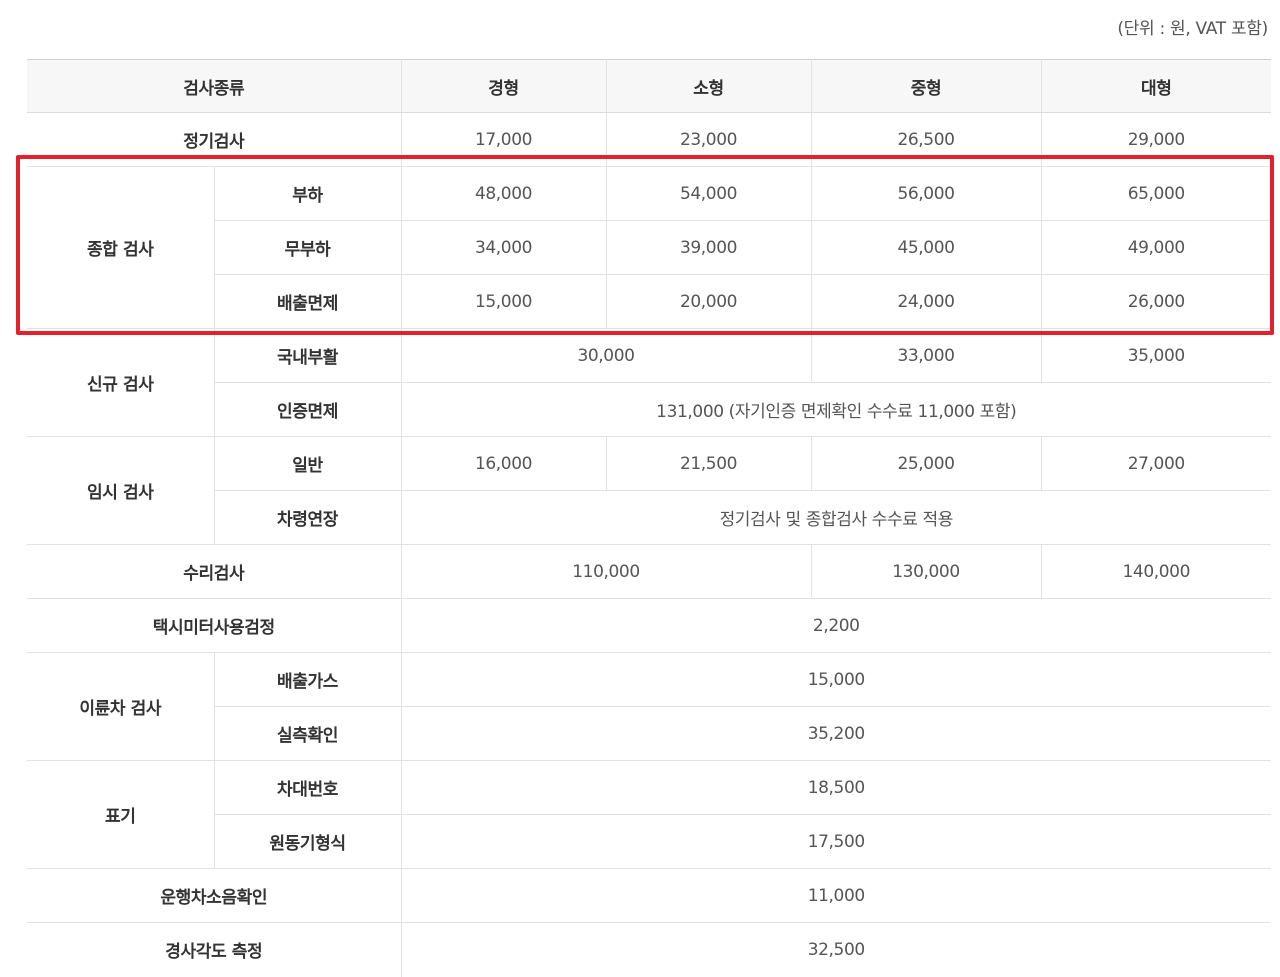 The height and width of the screenshot is (977, 1280). I want to click on header-large: 대형, so click(1155, 86).